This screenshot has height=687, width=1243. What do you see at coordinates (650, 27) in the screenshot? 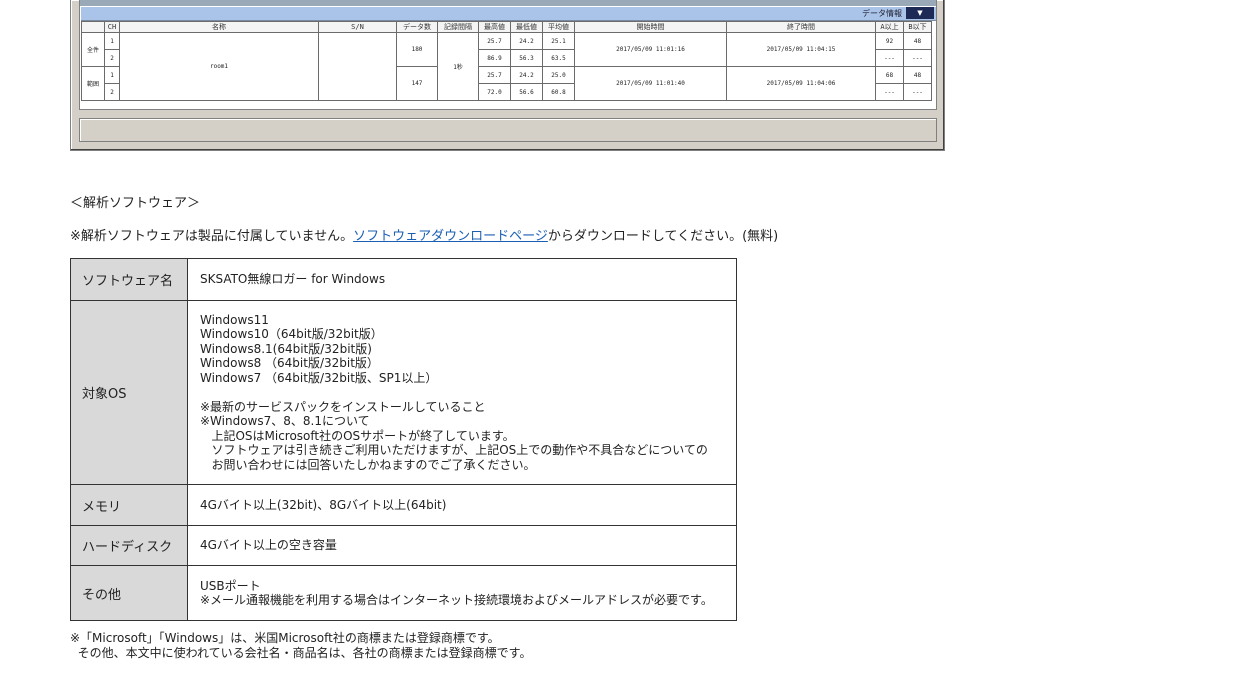
I see `header-cell: 開始時間` at bounding box center [650, 27].